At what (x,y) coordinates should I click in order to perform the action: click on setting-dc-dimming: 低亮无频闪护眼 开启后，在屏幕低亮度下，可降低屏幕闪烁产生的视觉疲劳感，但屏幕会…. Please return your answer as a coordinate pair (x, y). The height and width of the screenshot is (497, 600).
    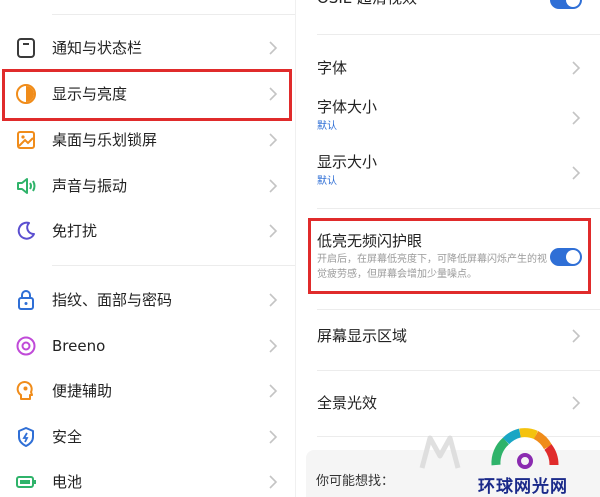
    Looking at the image, I should click on (448, 258).